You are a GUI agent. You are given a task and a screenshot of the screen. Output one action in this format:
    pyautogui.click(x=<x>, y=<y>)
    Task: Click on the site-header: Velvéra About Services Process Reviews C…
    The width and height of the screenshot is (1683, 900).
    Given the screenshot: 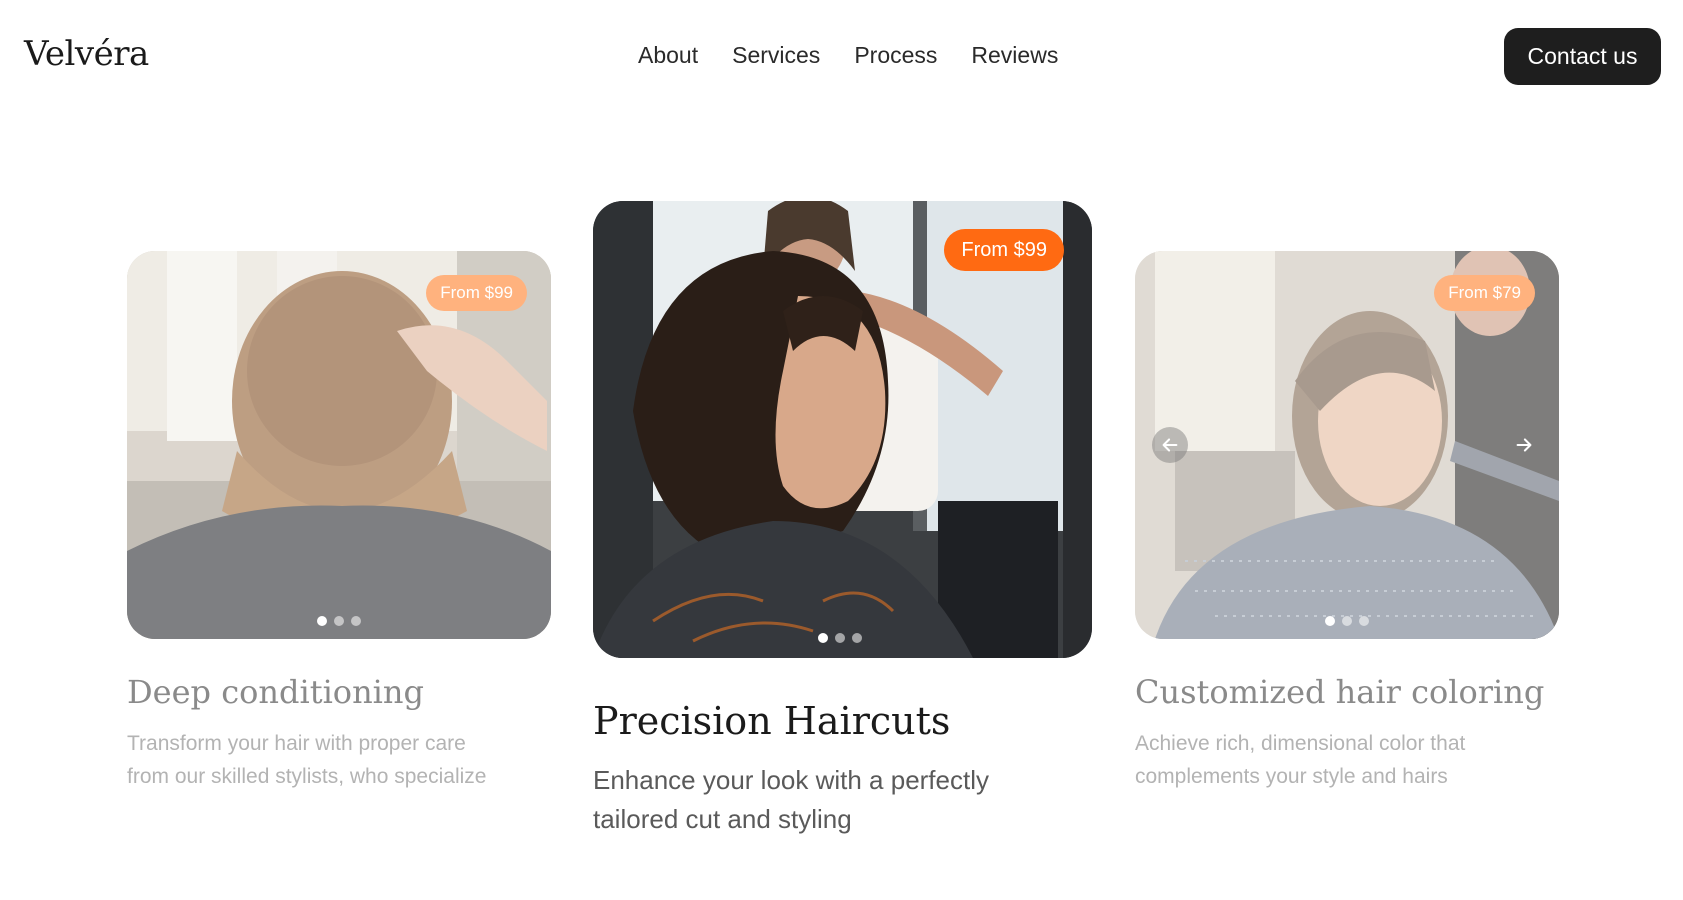 What is the action you would take?
    pyautogui.click(x=841, y=57)
    